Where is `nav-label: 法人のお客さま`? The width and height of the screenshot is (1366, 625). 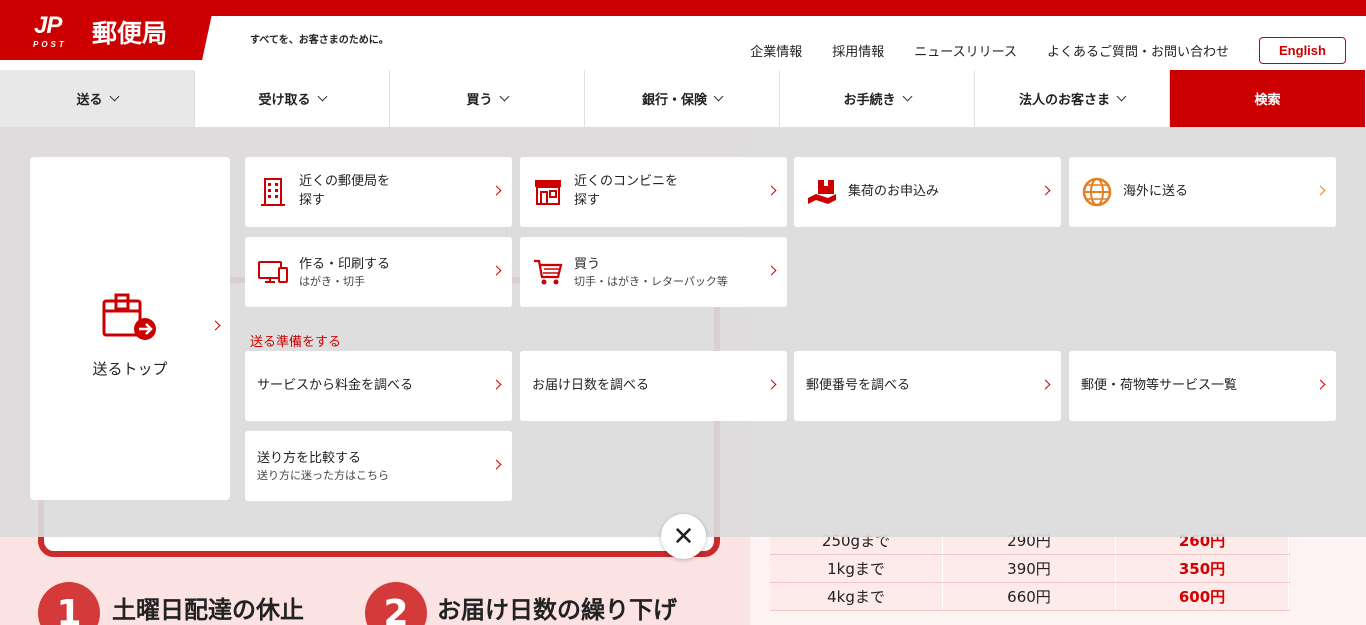
nav-label: 法人のお客さま is located at coordinates (1064, 100).